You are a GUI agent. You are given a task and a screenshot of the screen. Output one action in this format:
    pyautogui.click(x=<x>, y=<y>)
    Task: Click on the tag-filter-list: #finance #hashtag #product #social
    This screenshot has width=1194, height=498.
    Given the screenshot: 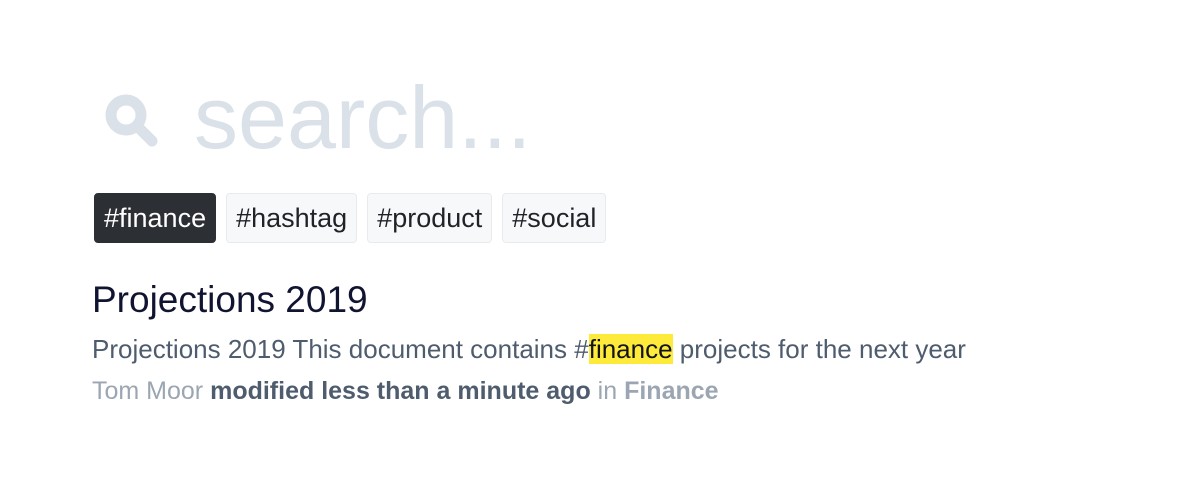 What is the action you would take?
    pyautogui.click(x=350, y=218)
    